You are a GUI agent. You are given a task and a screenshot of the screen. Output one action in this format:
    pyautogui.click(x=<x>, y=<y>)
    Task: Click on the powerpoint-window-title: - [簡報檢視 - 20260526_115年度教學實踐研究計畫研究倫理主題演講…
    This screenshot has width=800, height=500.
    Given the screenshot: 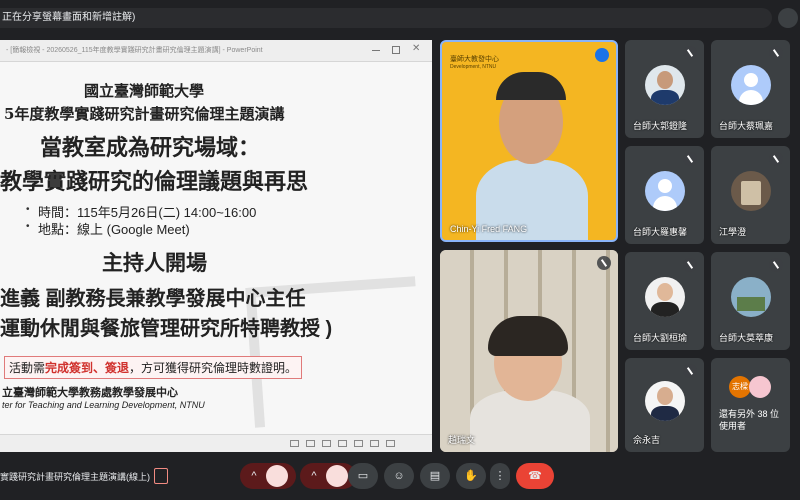 What is the action you would take?
    pyautogui.click(x=134, y=50)
    